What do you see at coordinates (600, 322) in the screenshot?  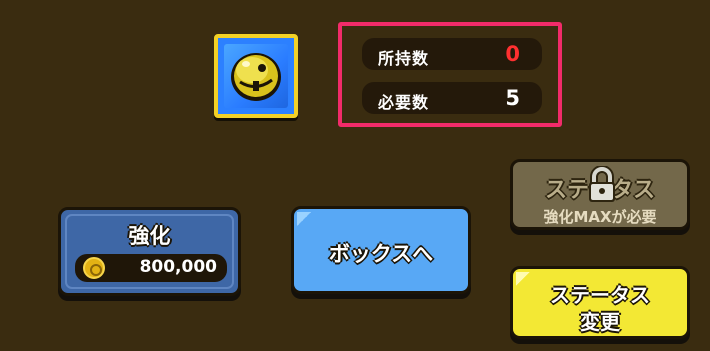 I see `status-change-label-line2: 変更` at bounding box center [600, 322].